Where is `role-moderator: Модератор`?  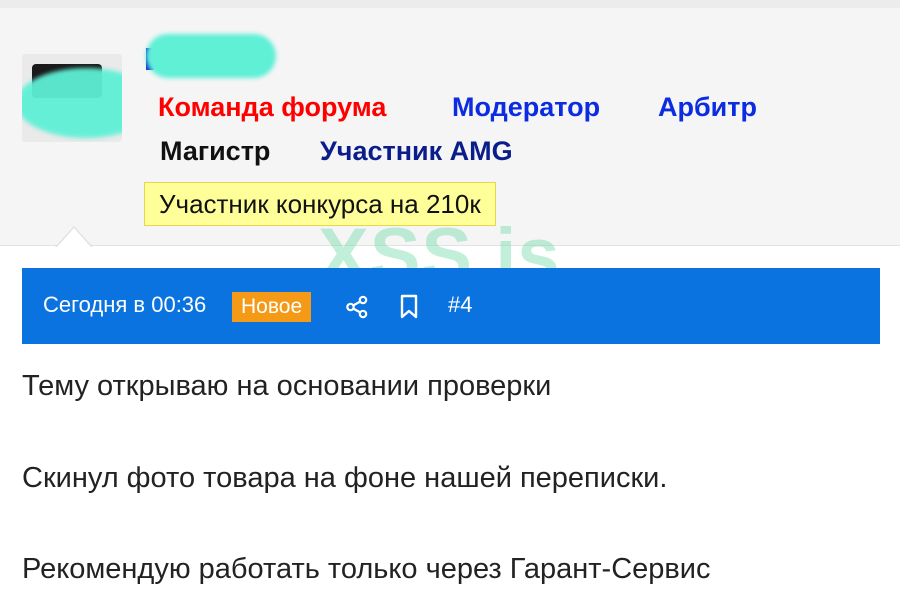 role-moderator: Модератор is located at coordinates (526, 107).